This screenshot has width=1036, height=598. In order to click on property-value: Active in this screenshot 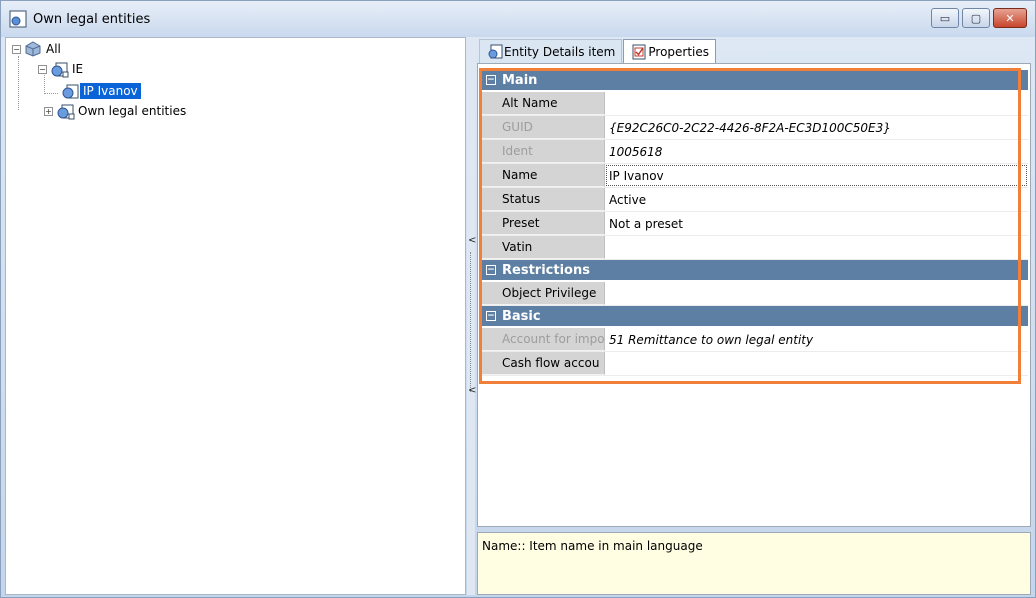, I will do `click(816, 199)`.